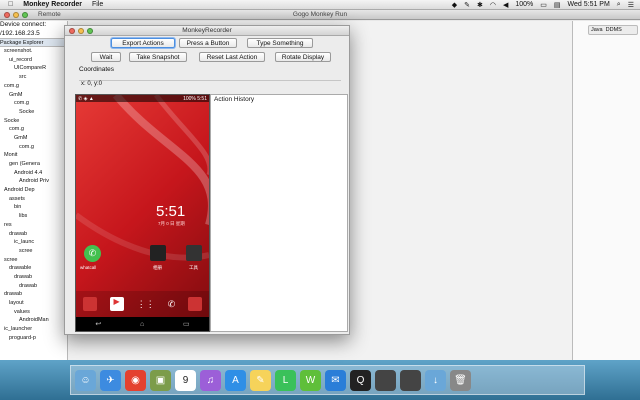  Describe the element at coordinates (89, 304) in the screenshot. I see `app-folder-icon` at that location.